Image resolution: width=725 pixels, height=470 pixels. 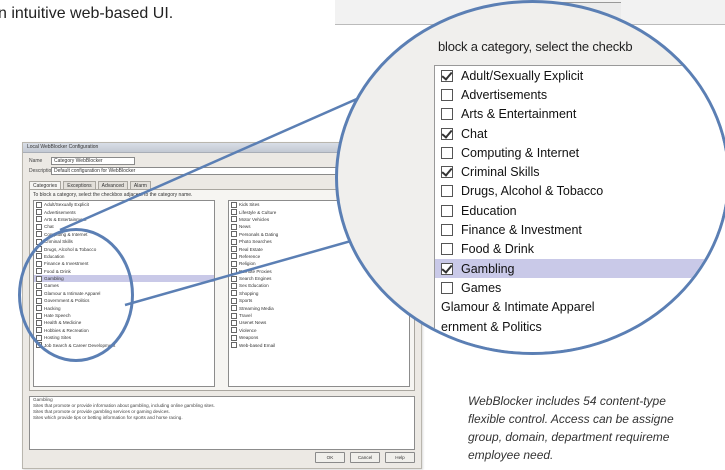 I want to click on magnified-category-item: Finance & Investment, so click(x=580, y=229).